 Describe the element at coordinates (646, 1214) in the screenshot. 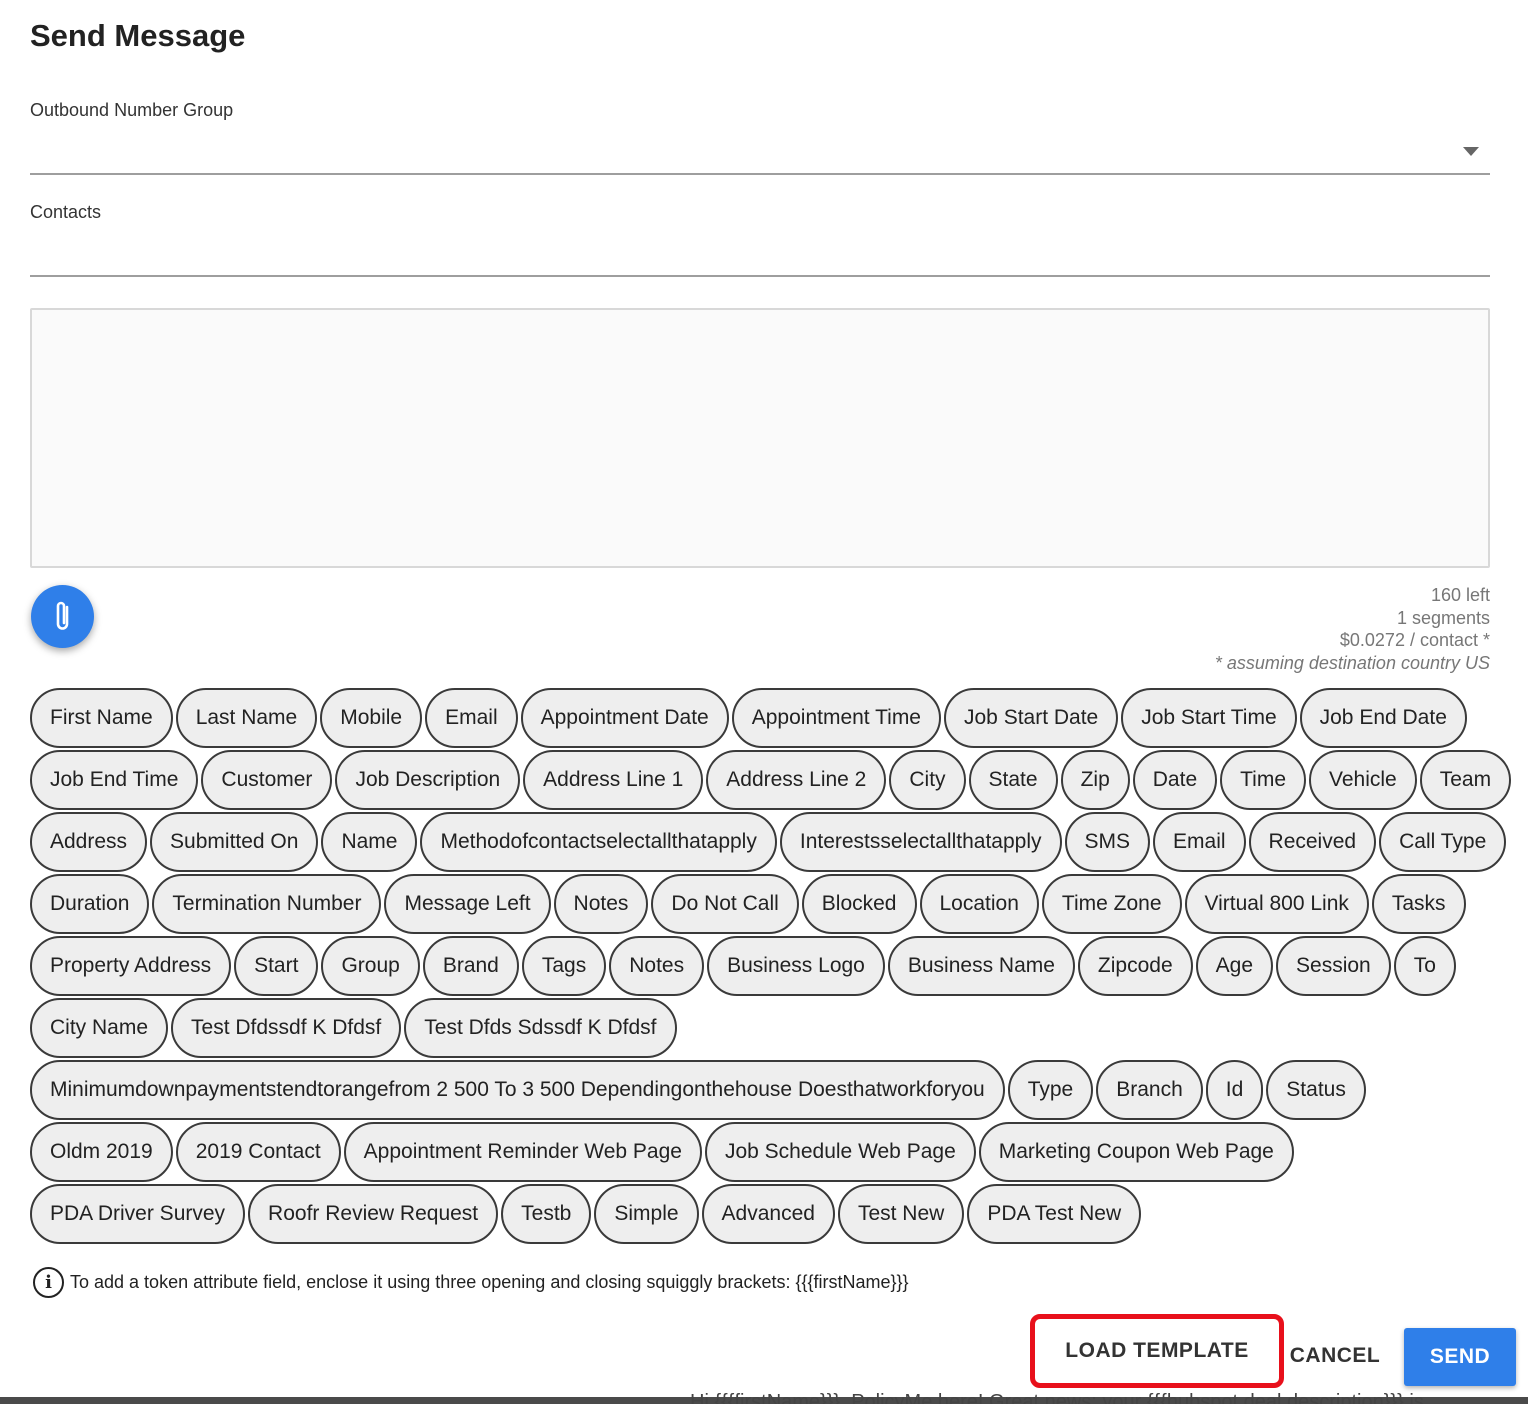

I see `token-chip: Simple` at that location.